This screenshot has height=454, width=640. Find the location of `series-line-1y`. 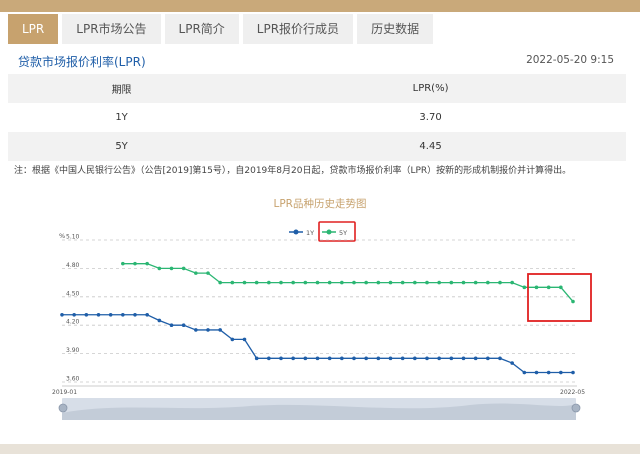

series-line-1y is located at coordinates (317, 344).